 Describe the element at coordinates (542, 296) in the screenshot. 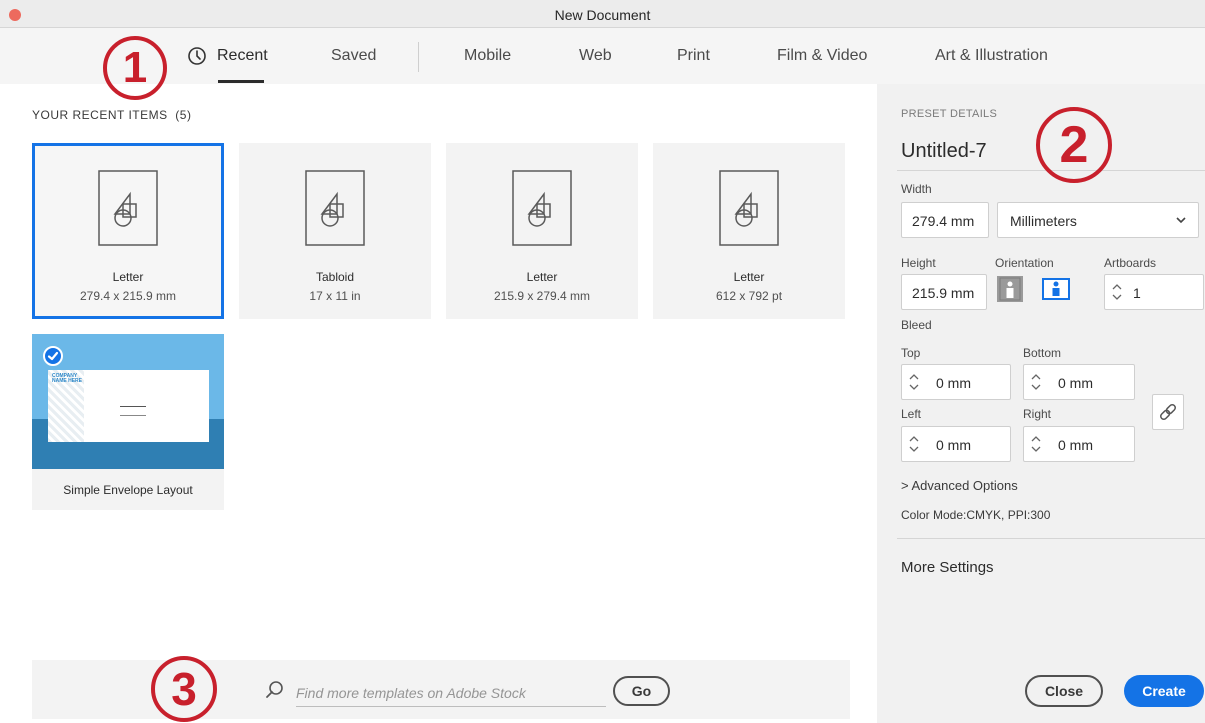

I see `recent-item-size: 215.9 x 279.4 mm` at that location.